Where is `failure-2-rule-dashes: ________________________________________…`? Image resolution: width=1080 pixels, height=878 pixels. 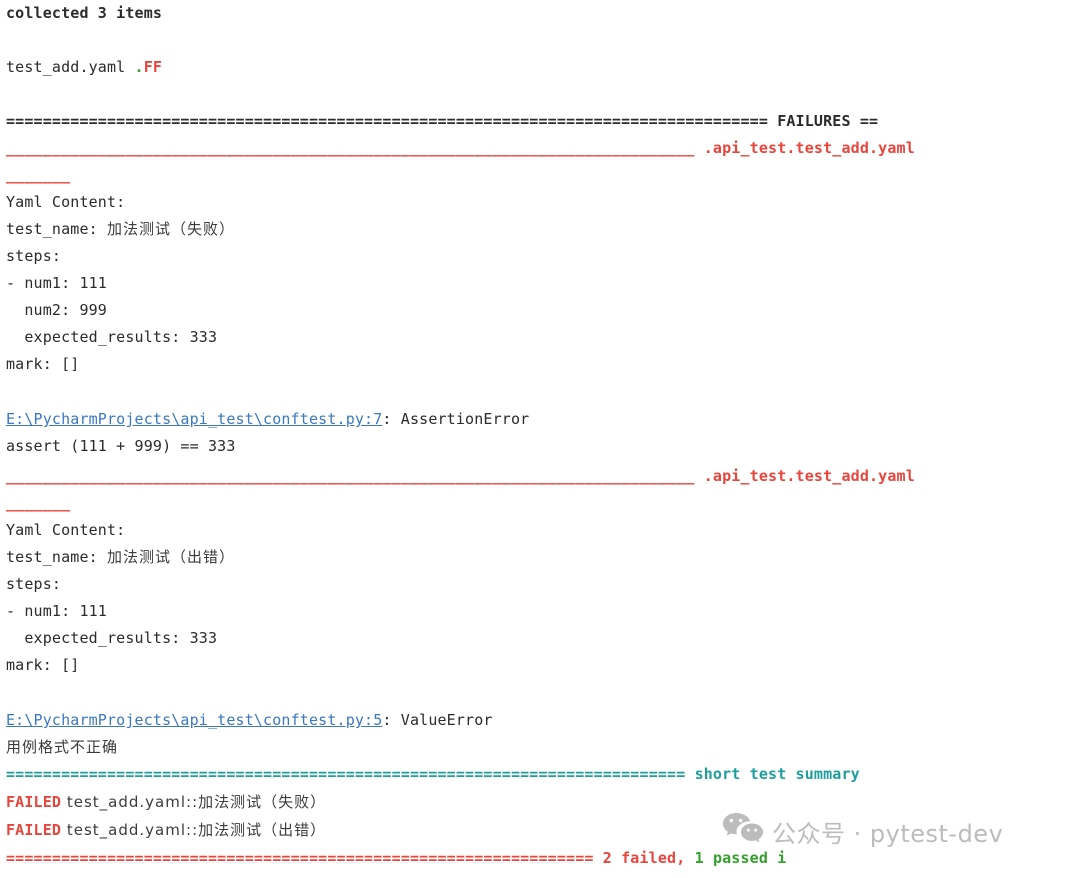
failure-2-rule-dashes: ________________________________________… is located at coordinates (355, 476).